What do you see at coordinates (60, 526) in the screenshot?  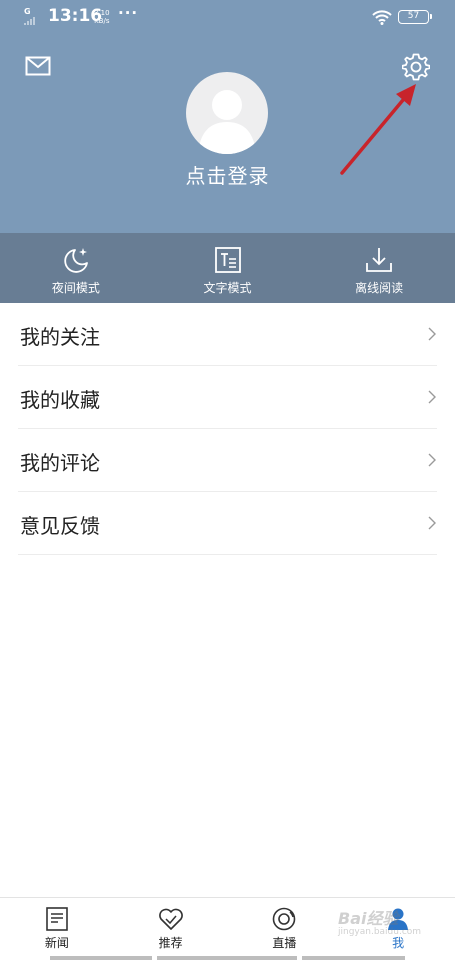 I see `menu-item-label: 意见反馈` at bounding box center [60, 526].